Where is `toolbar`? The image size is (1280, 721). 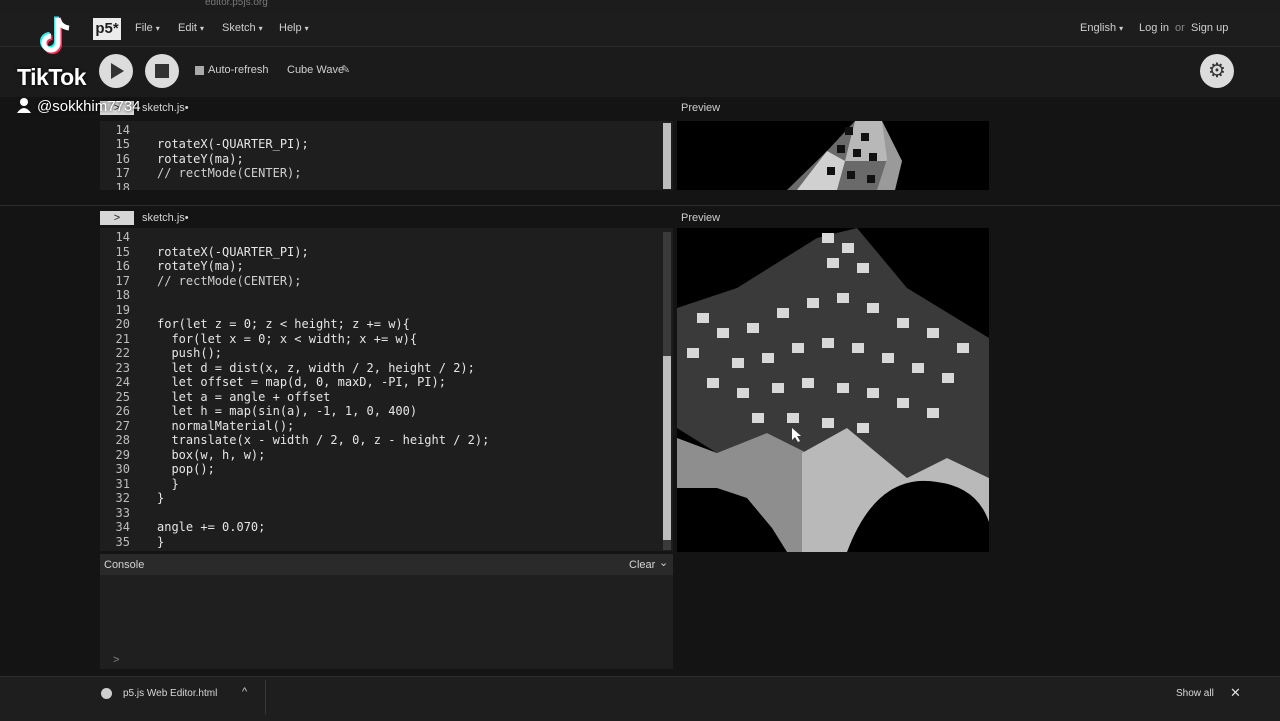 toolbar is located at coordinates (640, 72).